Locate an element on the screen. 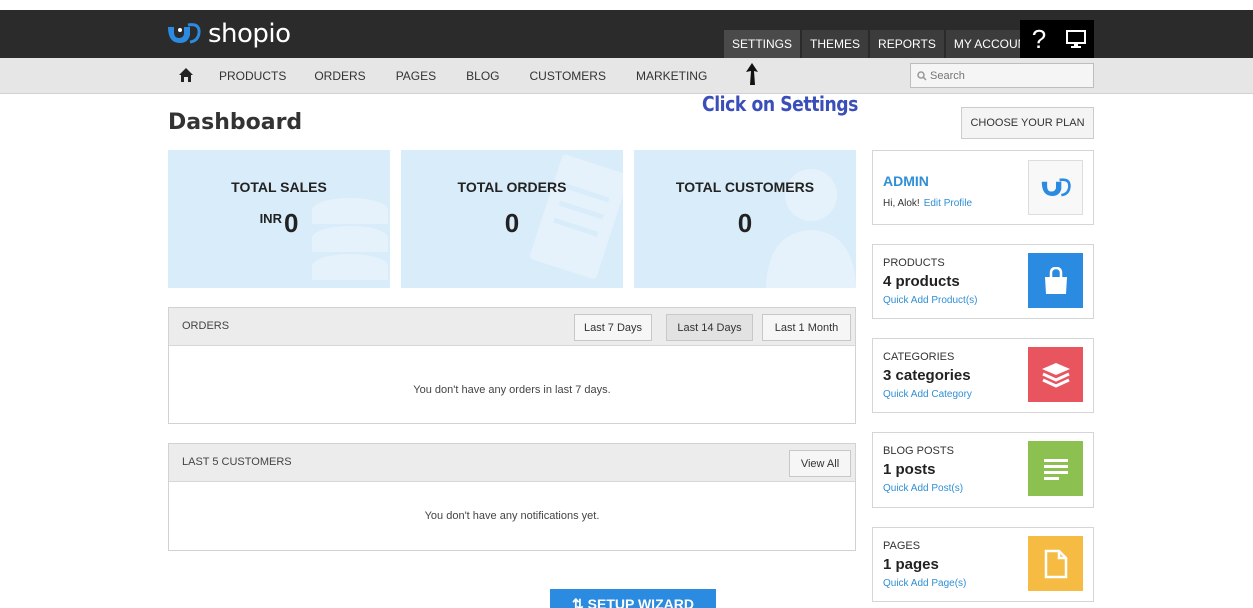 This screenshot has height=608, width=1253. nav-products: PRODUCTS is located at coordinates (252, 76).